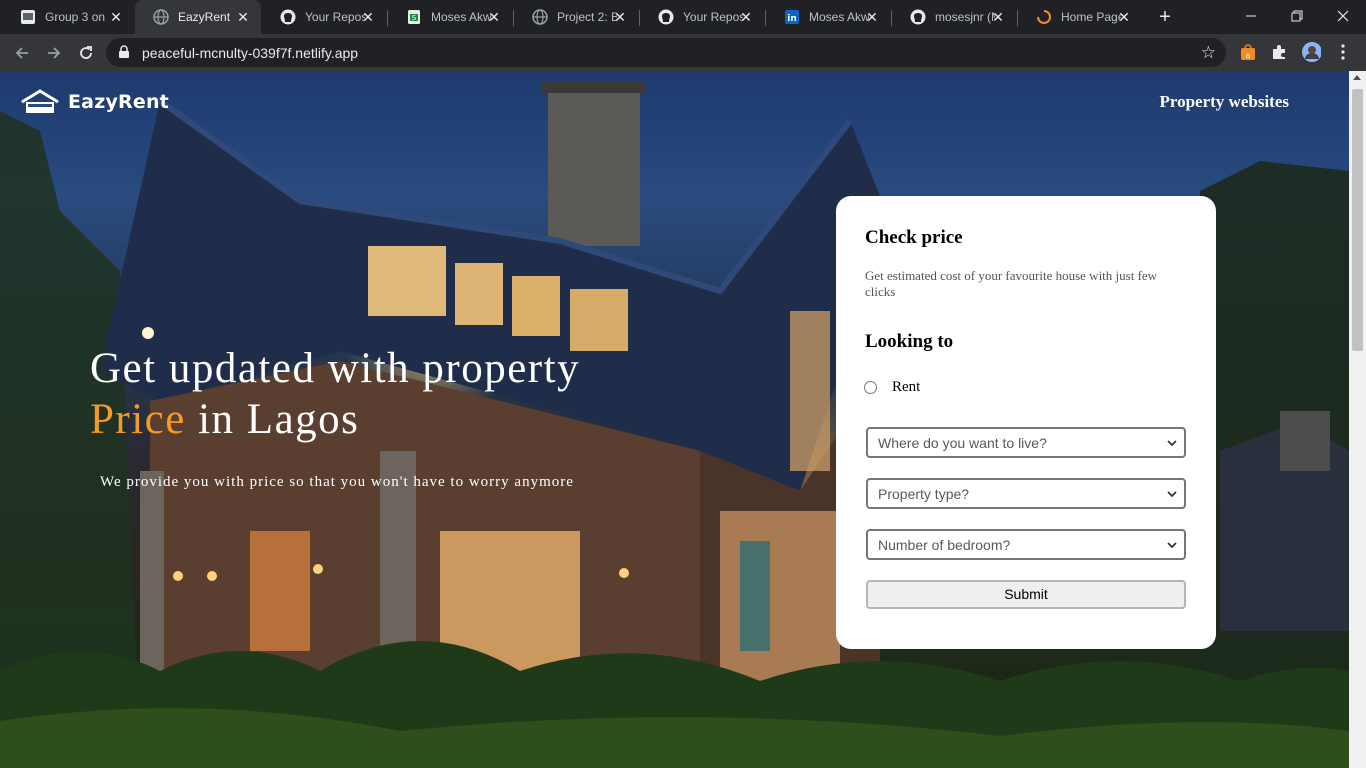 This screenshot has width=1366, height=768. I want to click on tab-mosesjnr: mosesjnr (M ✕, so click(954, 17).